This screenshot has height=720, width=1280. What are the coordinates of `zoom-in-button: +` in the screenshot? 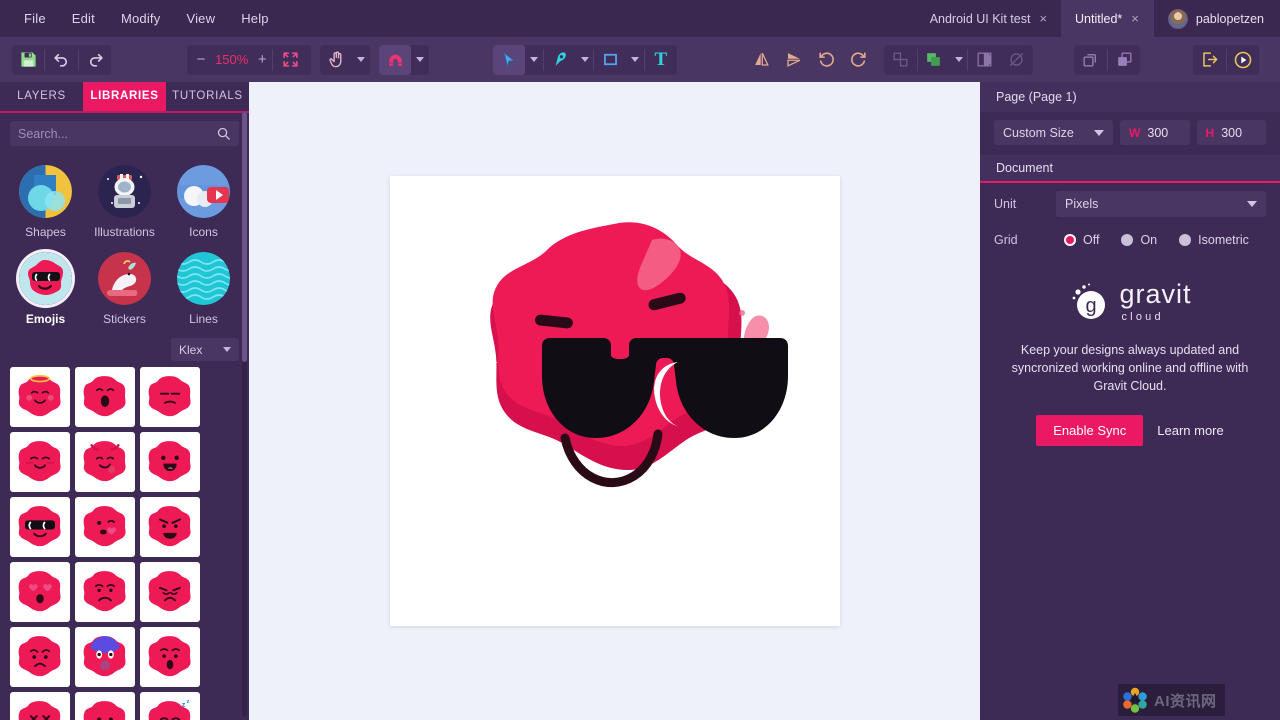 It's located at (262, 59).